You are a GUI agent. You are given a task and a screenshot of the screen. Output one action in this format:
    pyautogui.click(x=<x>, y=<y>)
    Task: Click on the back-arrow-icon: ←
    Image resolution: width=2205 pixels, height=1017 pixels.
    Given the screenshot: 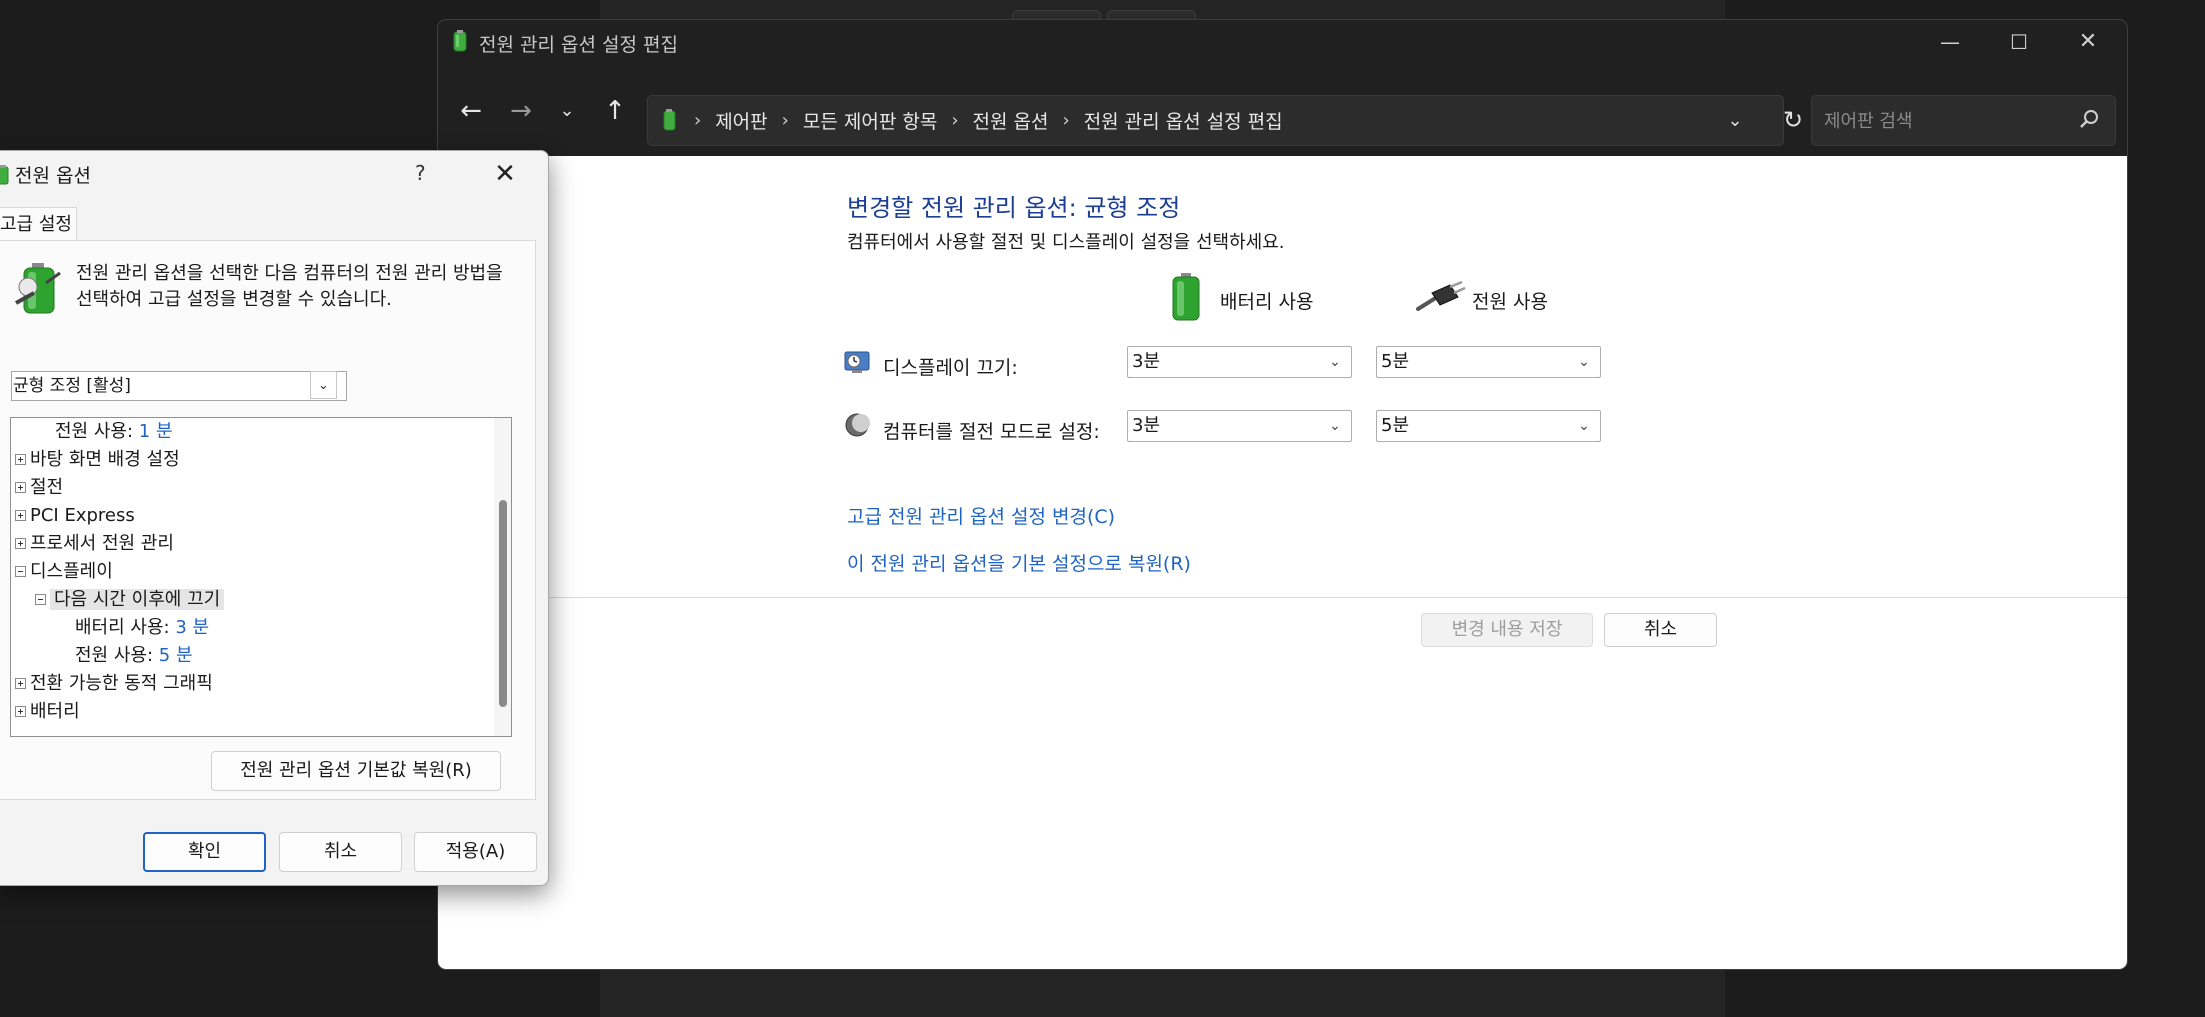 What is the action you would take?
    pyautogui.click(x=471, y=111)
    